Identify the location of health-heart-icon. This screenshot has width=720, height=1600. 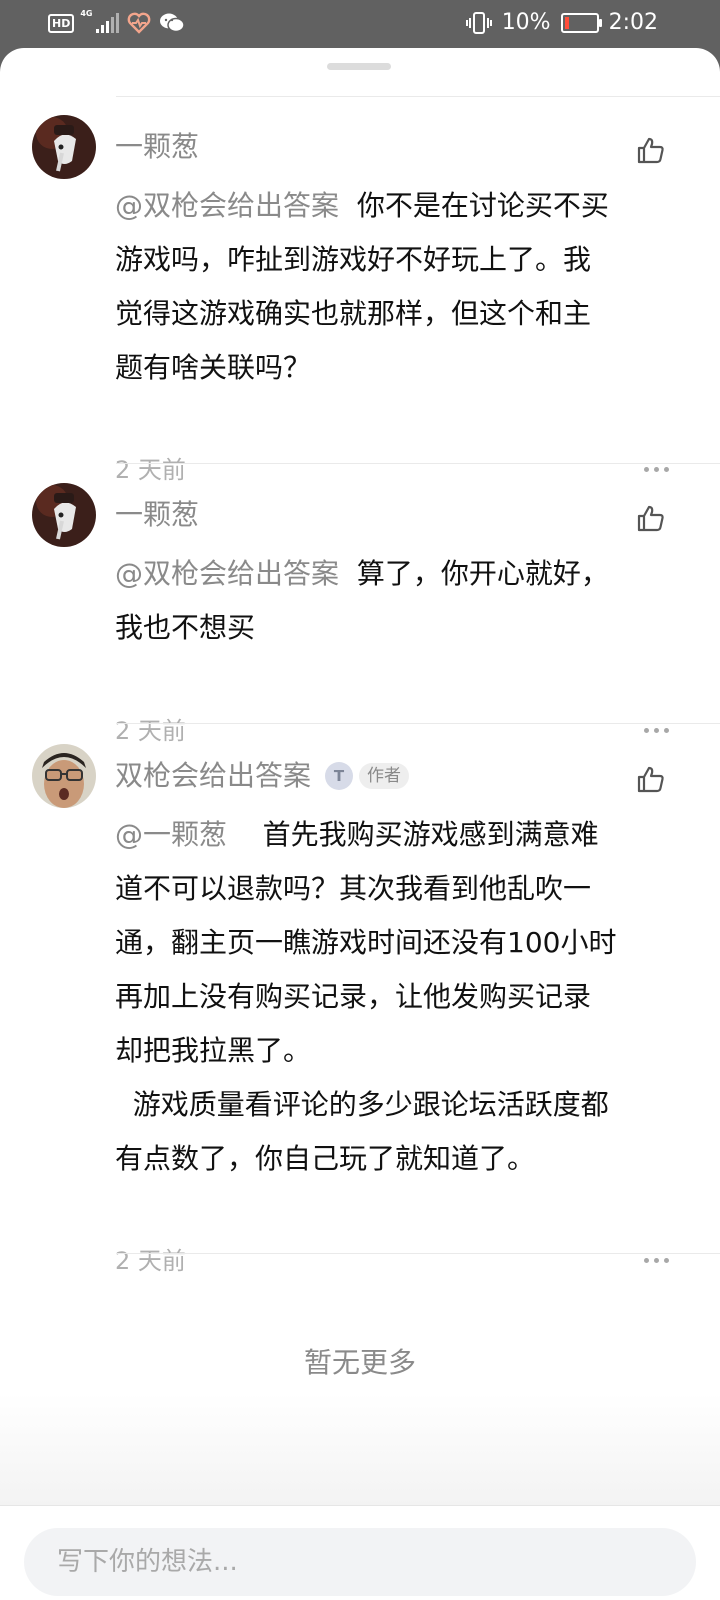
(139, 23).